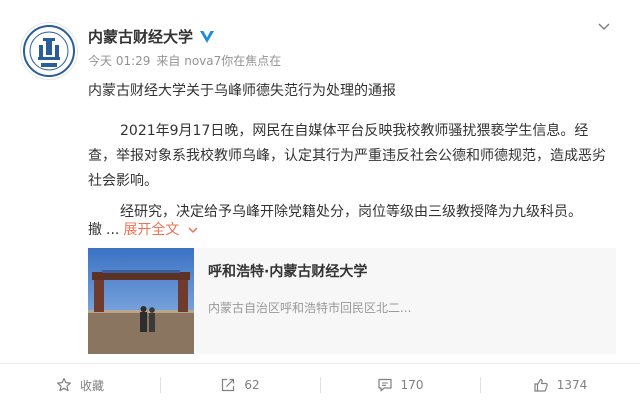 Image resolution: width=640 pixels, height=410 pixels. Describe the element at coordinates (207, 37) in the screenshot. I see `verified-badge-icon` at that location.